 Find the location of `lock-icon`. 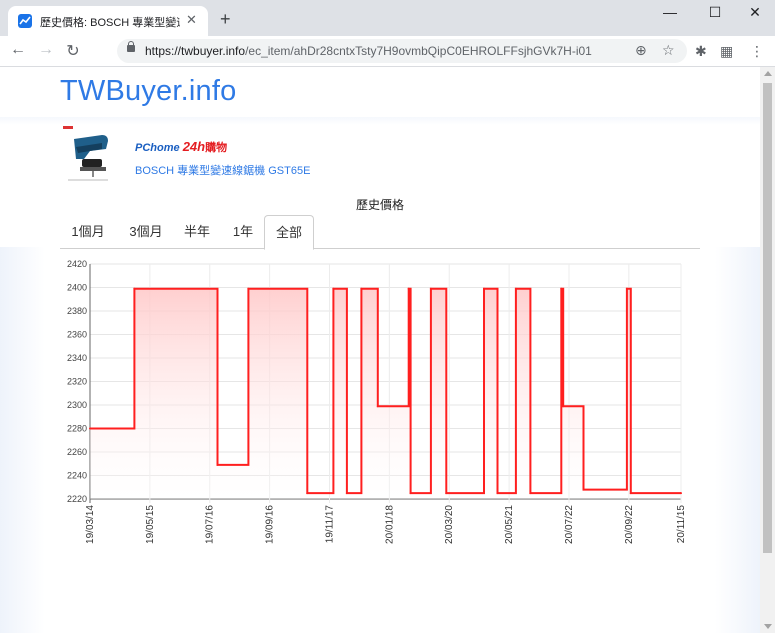

lock-icon is located at coordinates (131, 46).